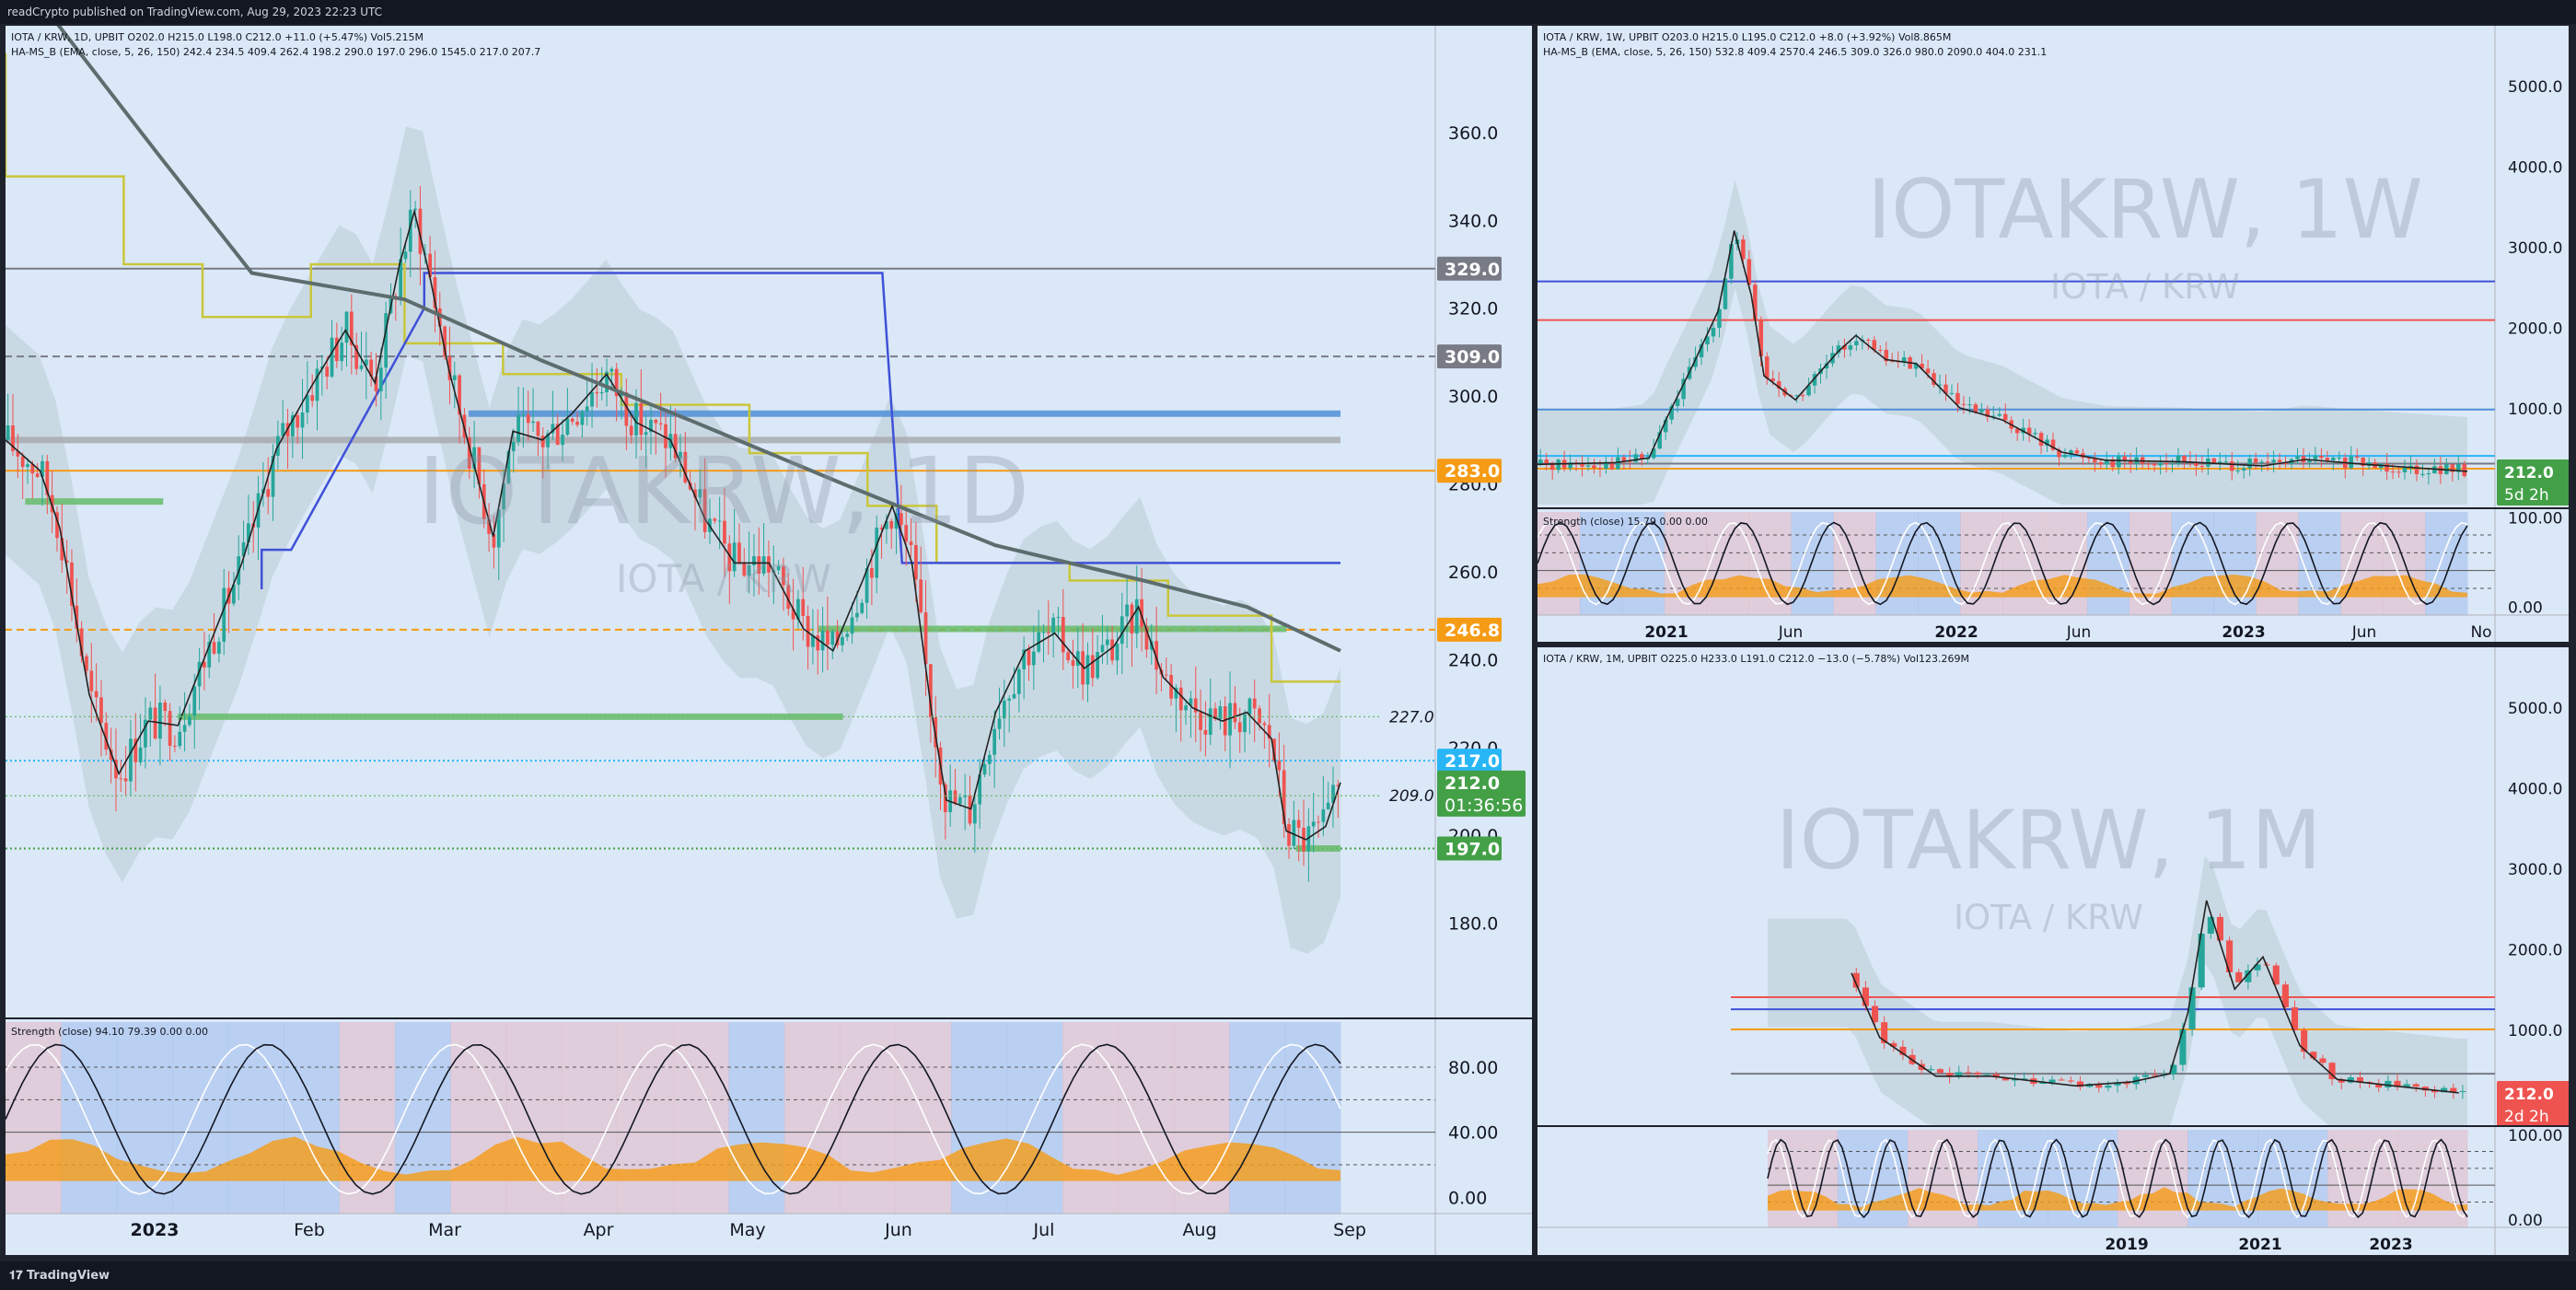 This screenshot has width=2576, height=1290. Describe the element at coordinates (1666, 632) in the screenshot. I see `x-tick-label: 2021` at that location.